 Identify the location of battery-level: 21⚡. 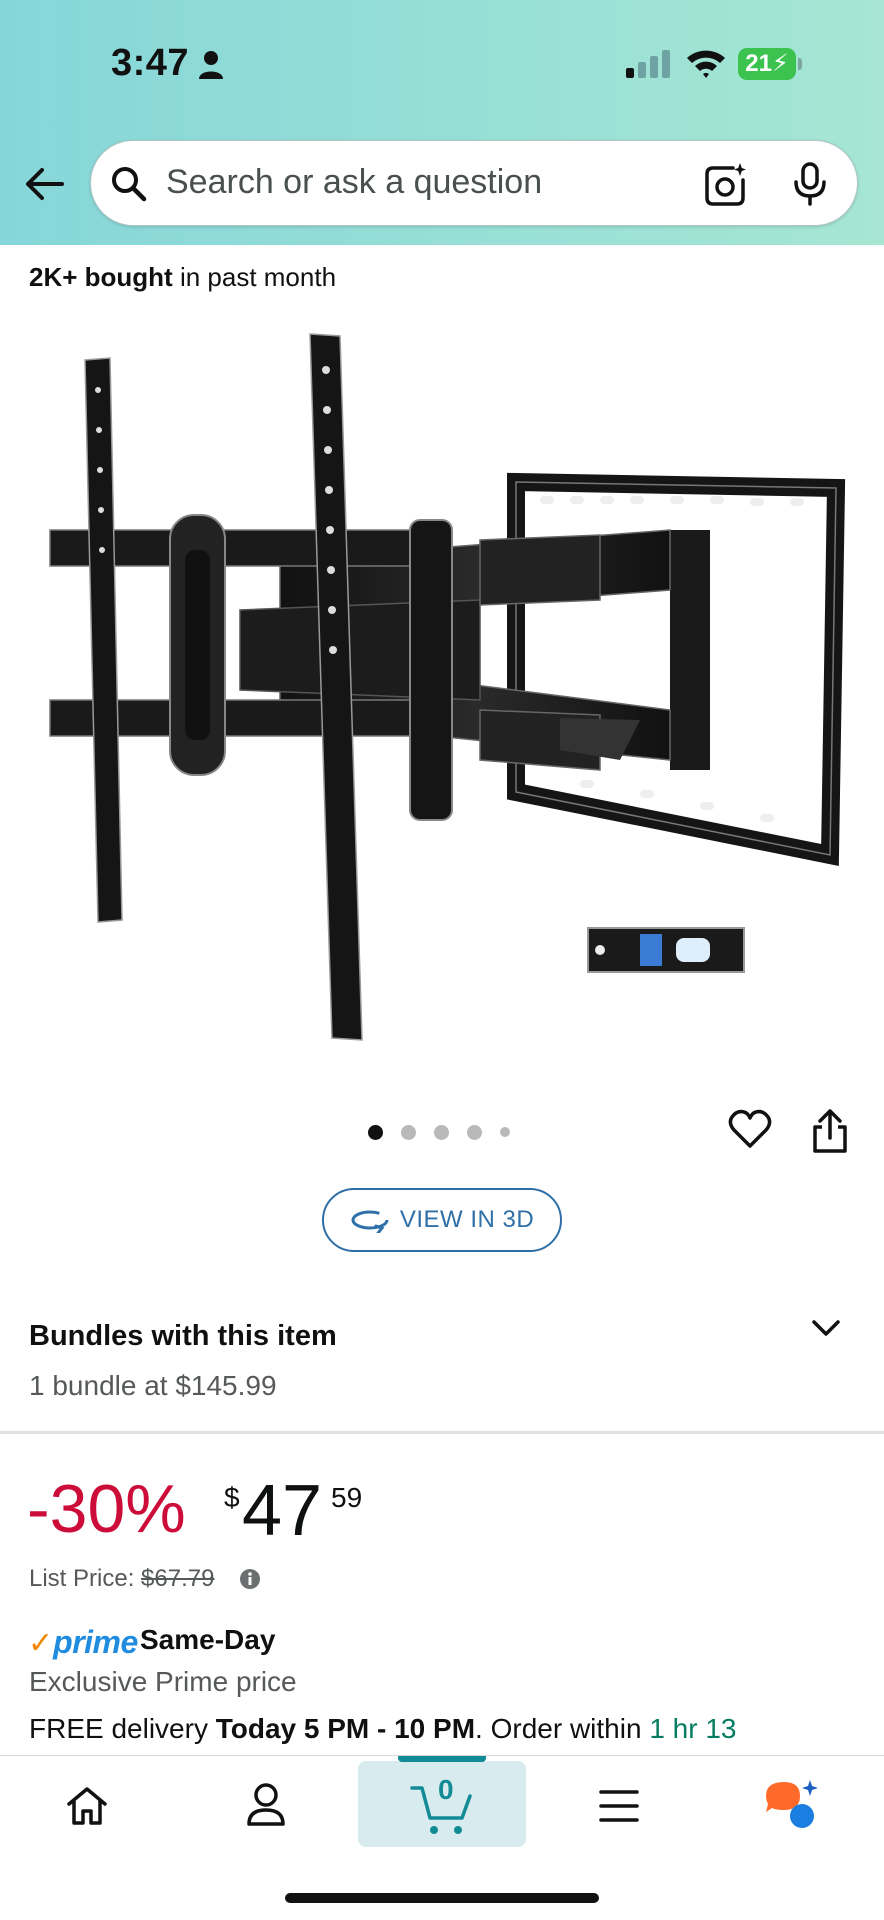
(767, 64).